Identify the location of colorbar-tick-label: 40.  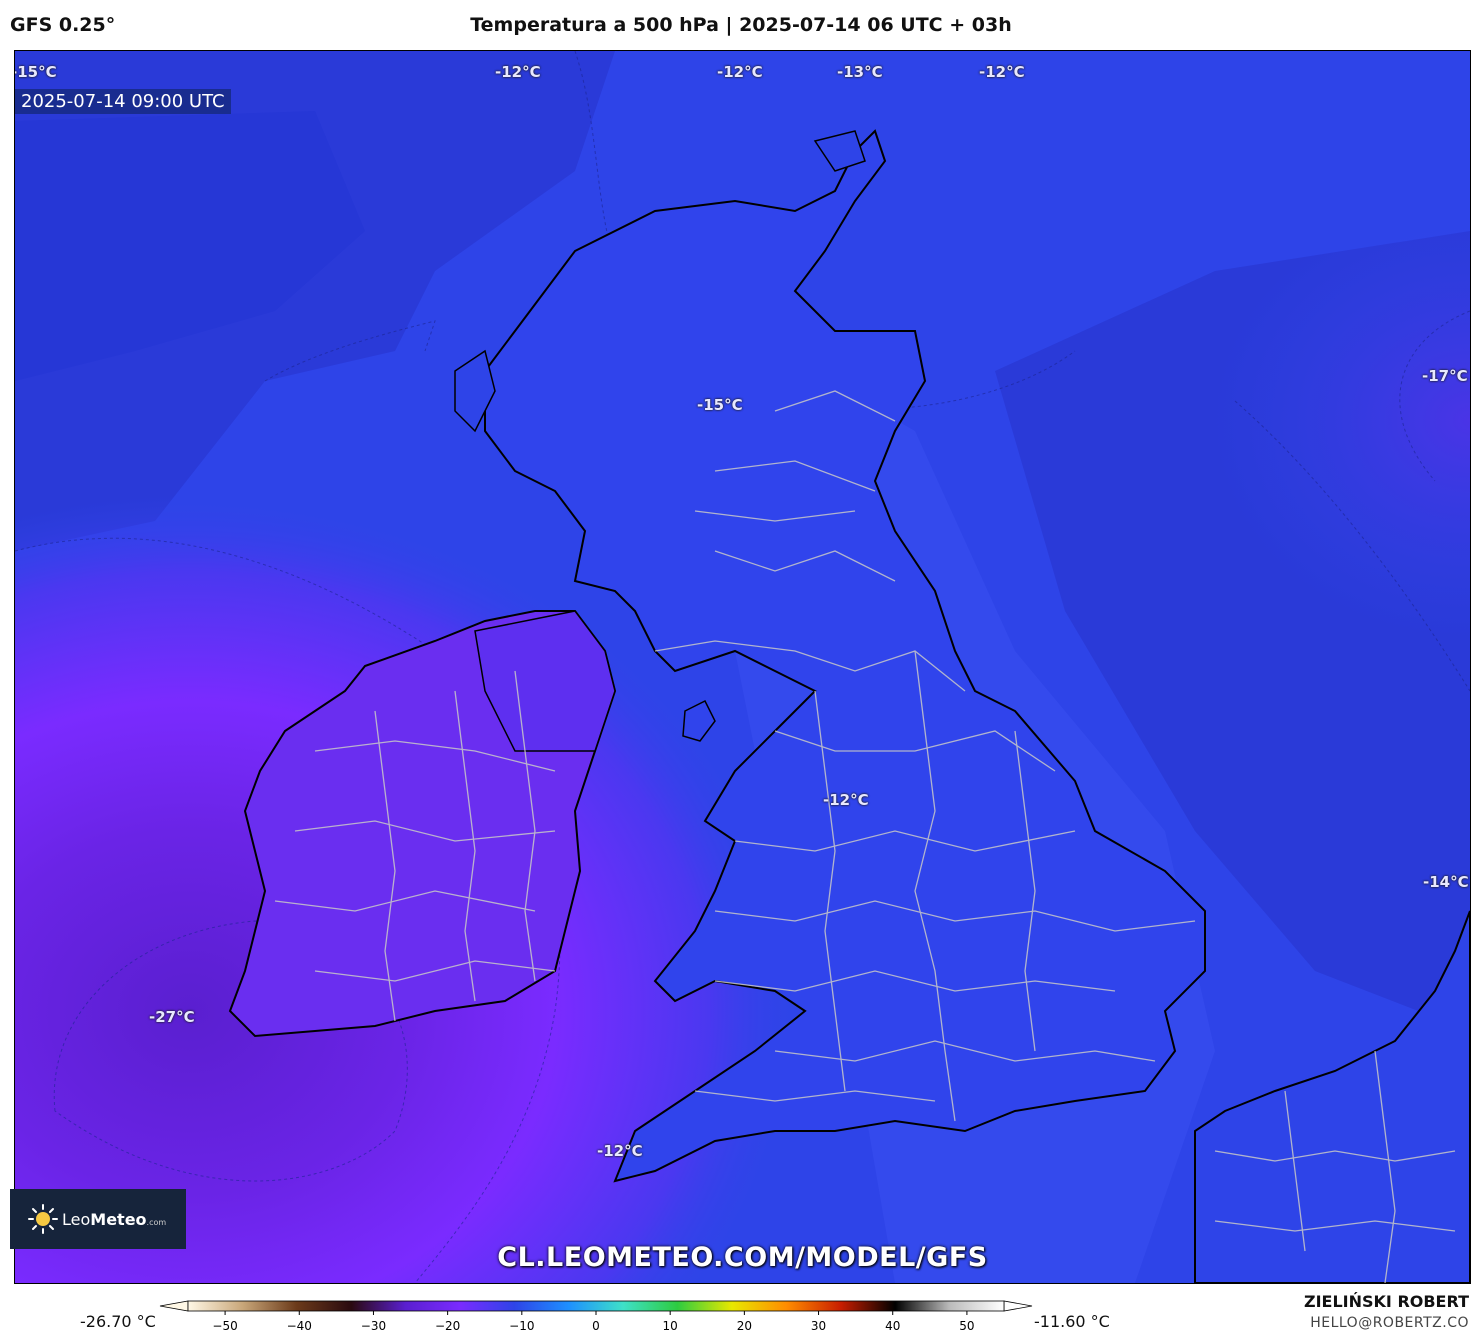
(892, 1326).